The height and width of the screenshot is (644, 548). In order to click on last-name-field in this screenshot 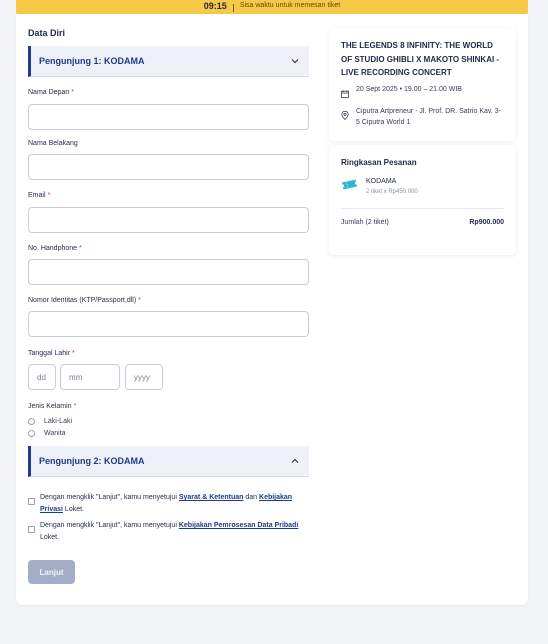, I will do `click(168, 167)`.